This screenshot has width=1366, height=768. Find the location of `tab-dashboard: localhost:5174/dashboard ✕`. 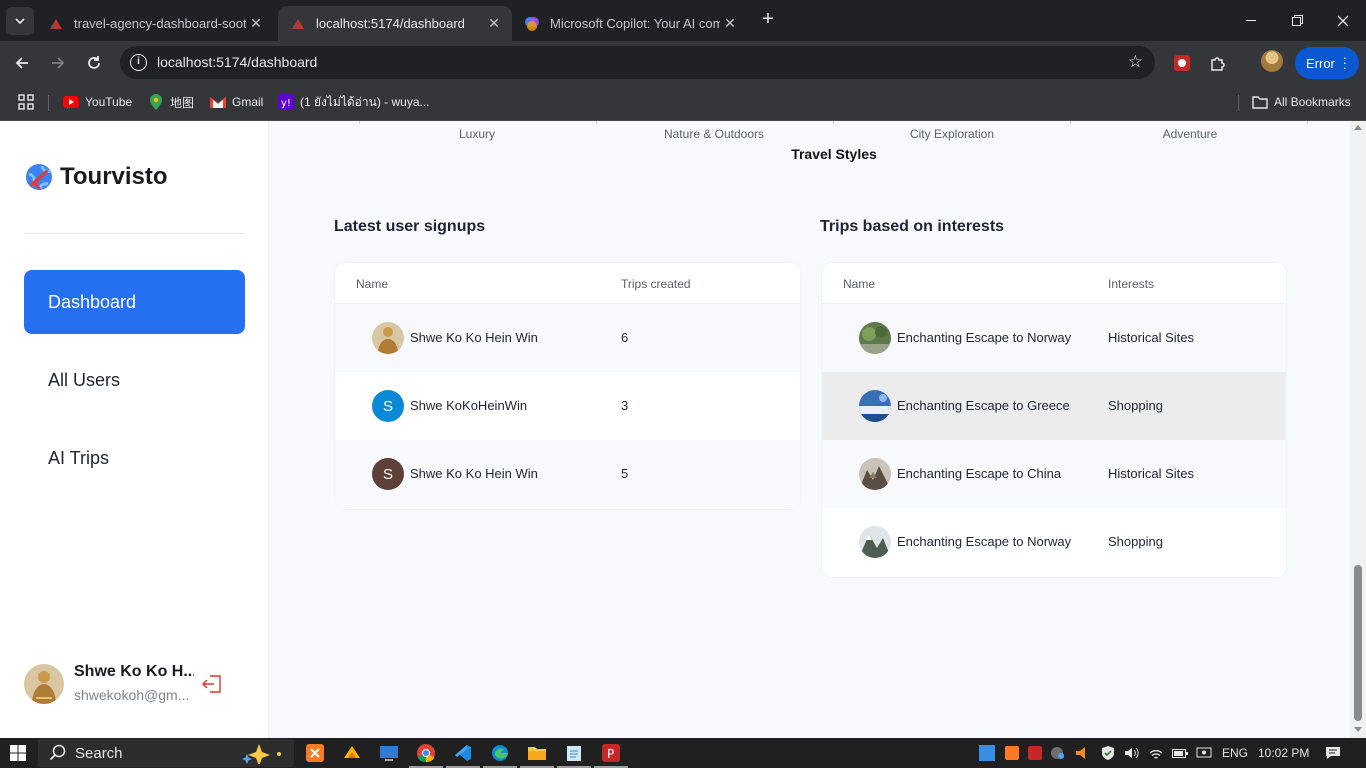

tab-dashboard: localhost:5174/dashboard ✕ is located at coordinates (395, 23).